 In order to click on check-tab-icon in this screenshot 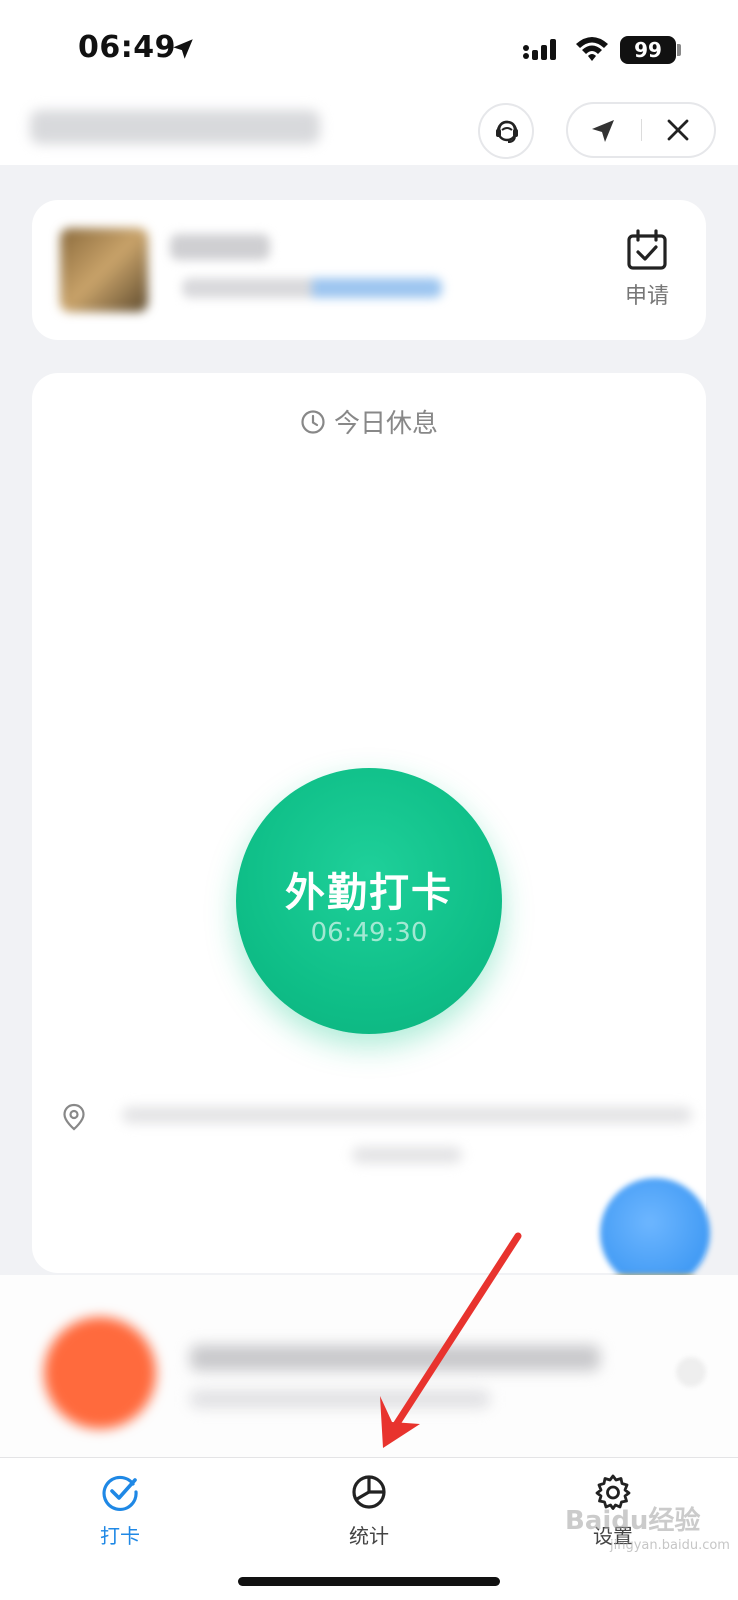, I will do `click(120, 1493)`.